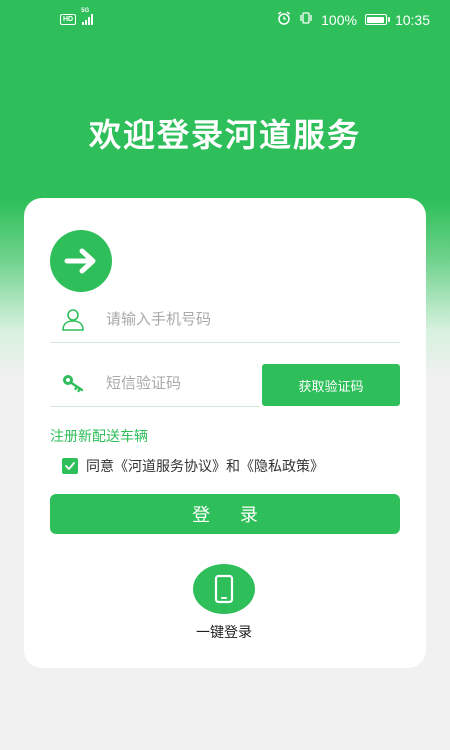  Describe the element at coordinates (87, 16) in the screenshot. I see `signal-icon: 5G` at that location.